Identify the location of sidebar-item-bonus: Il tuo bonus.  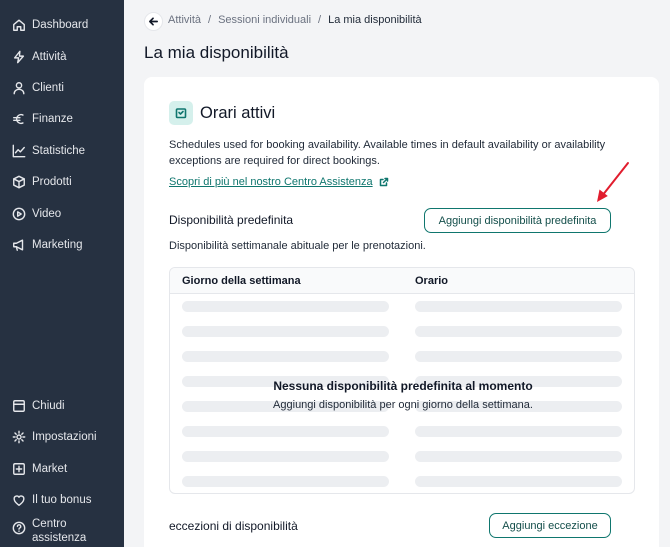
(62, 500).